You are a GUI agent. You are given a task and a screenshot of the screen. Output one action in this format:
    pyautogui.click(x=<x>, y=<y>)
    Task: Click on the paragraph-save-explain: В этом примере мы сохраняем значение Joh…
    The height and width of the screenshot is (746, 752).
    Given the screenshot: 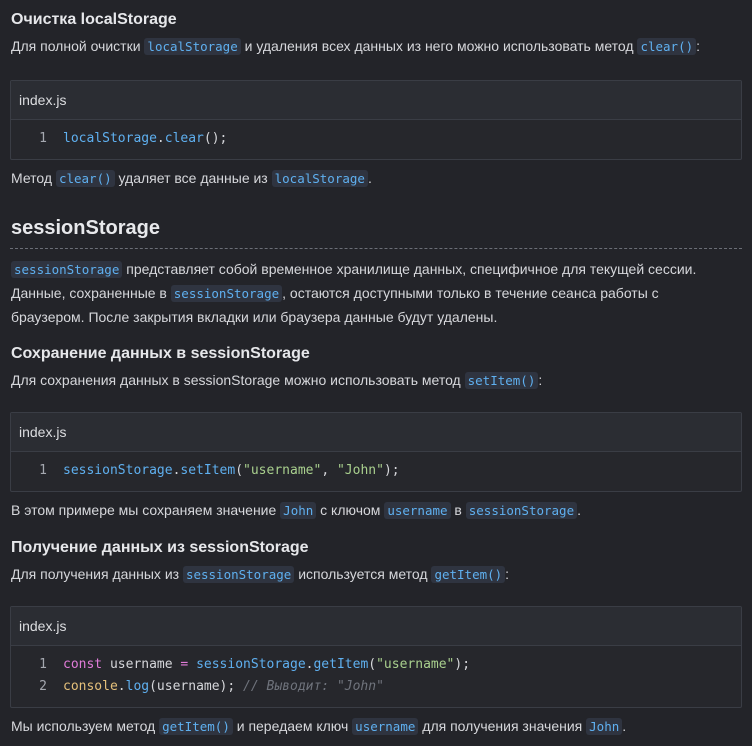 What is the action you would take?
    pyautogui.click(x=296, y=510)
    